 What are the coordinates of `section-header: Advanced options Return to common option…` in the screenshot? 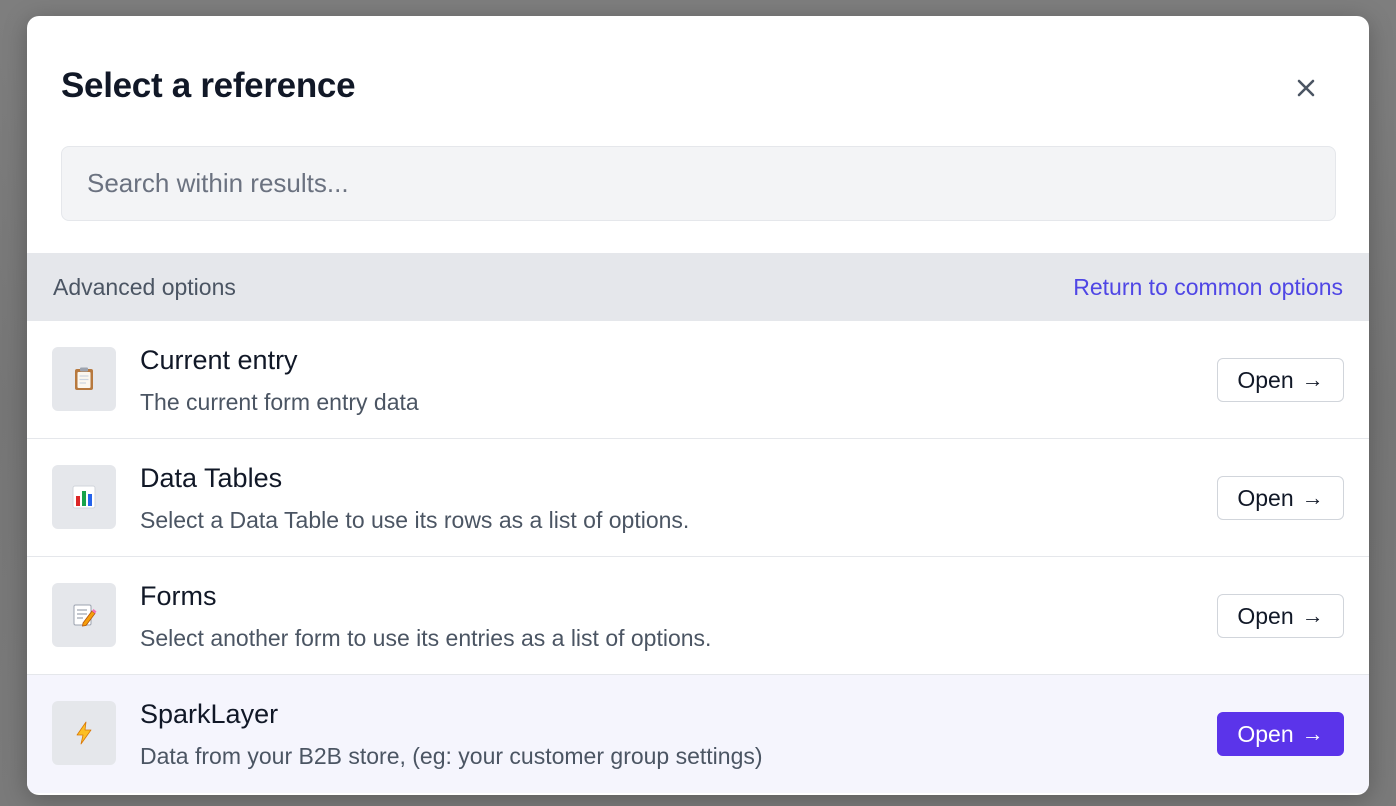 It's located at (698, 287).